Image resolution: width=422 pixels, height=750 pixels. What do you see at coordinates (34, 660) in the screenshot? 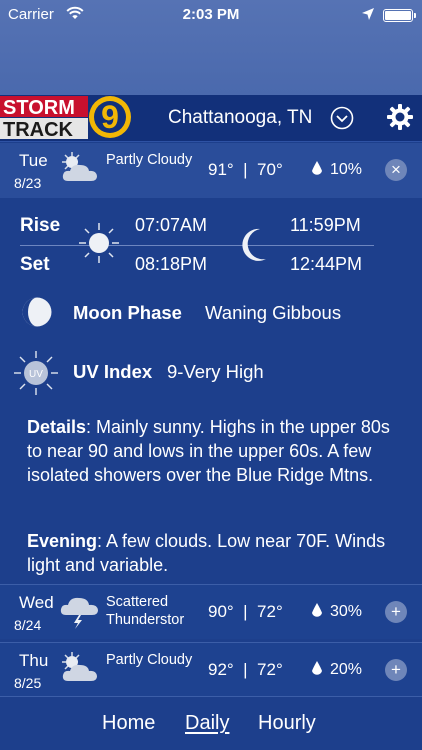
I see `day-of-week: Thu` at bounding box center [34, 660].